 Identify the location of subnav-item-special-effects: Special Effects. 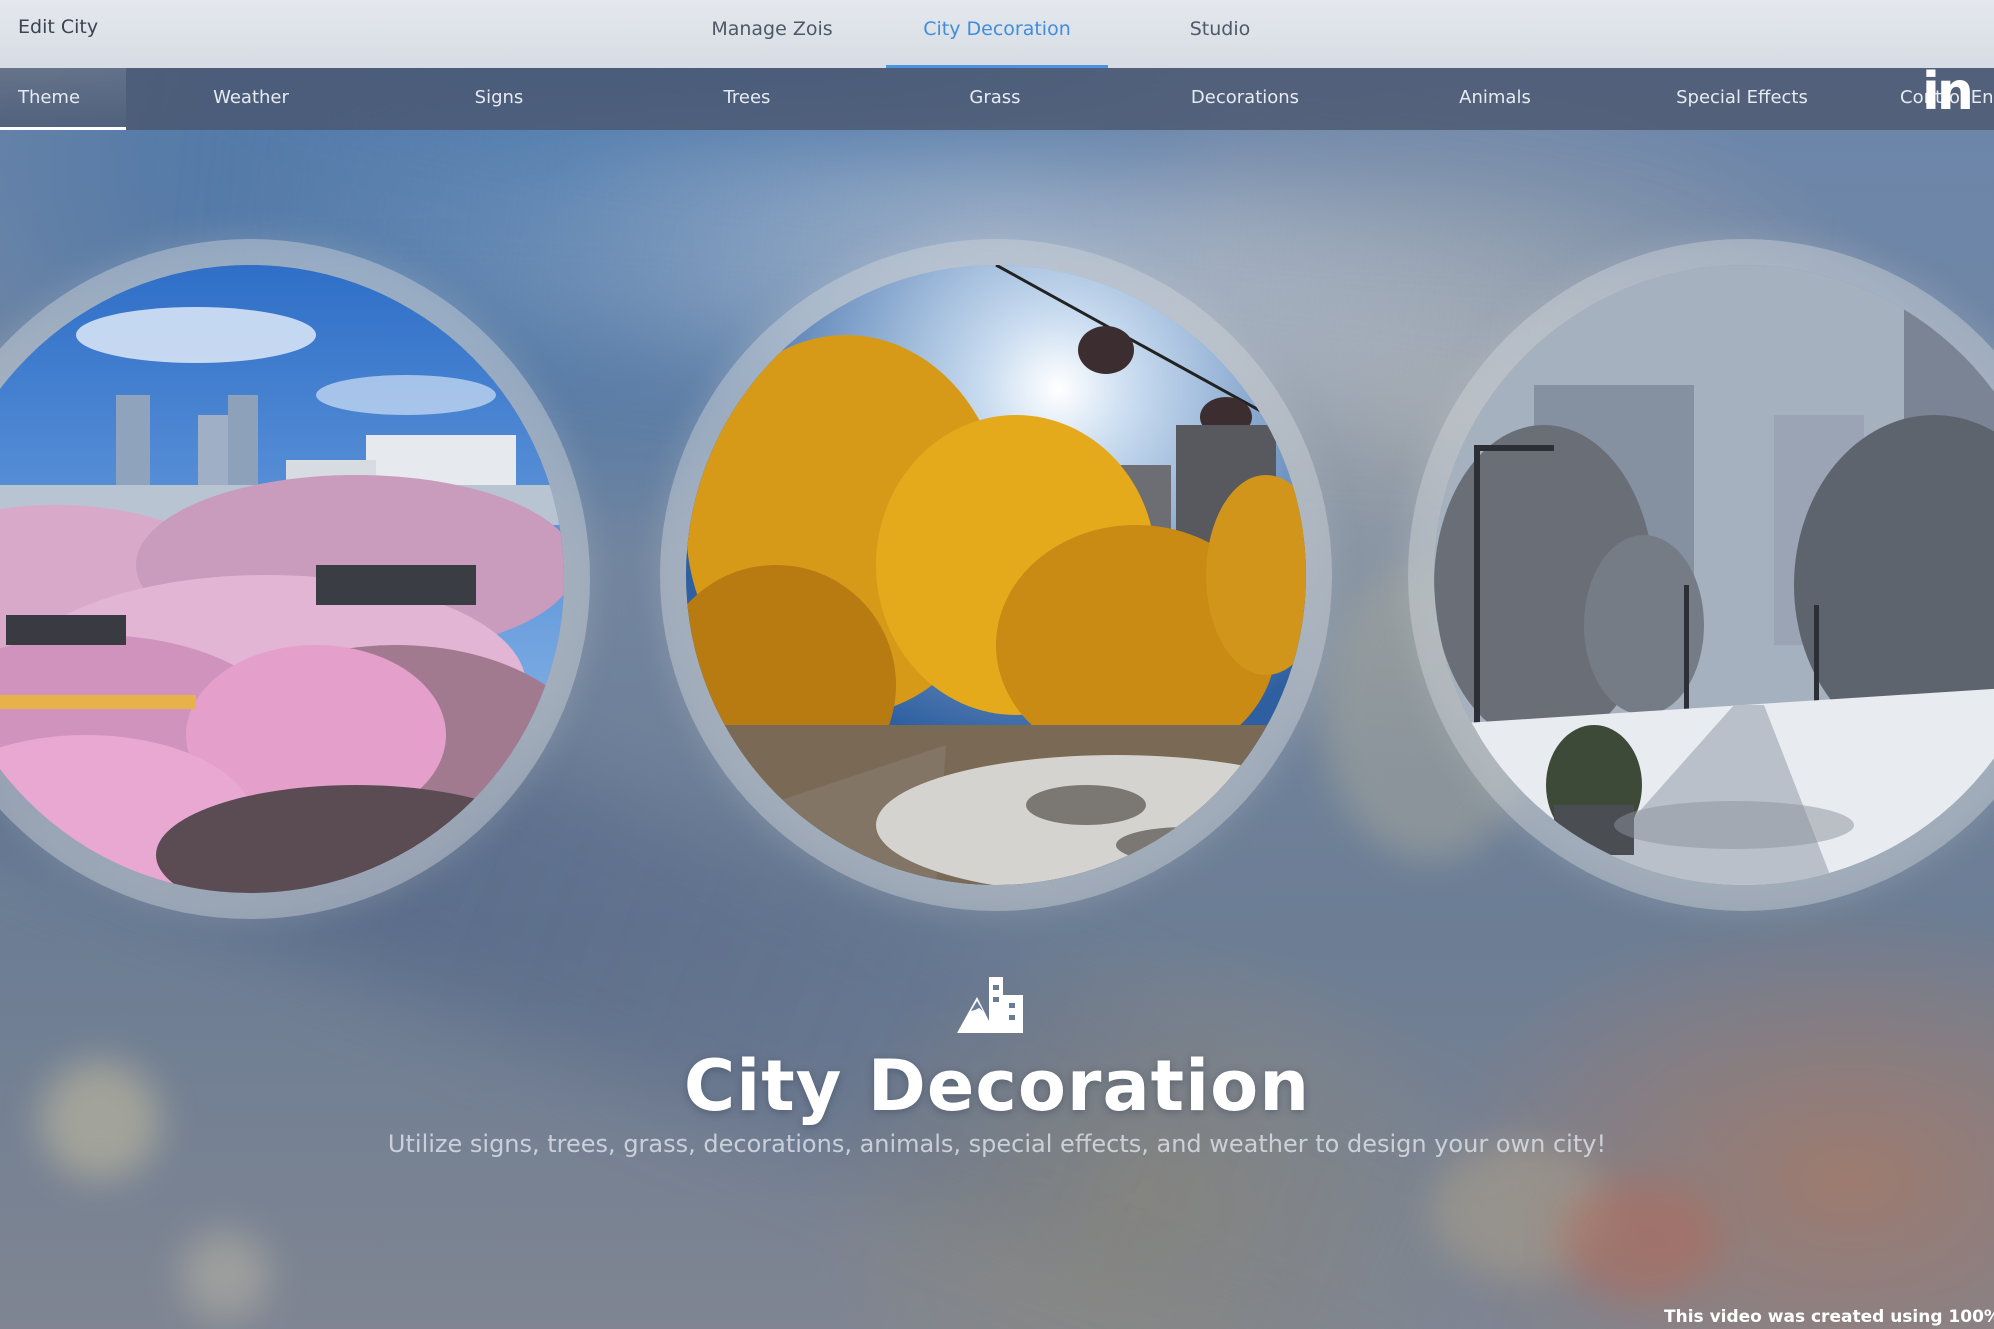
(1742, 99).